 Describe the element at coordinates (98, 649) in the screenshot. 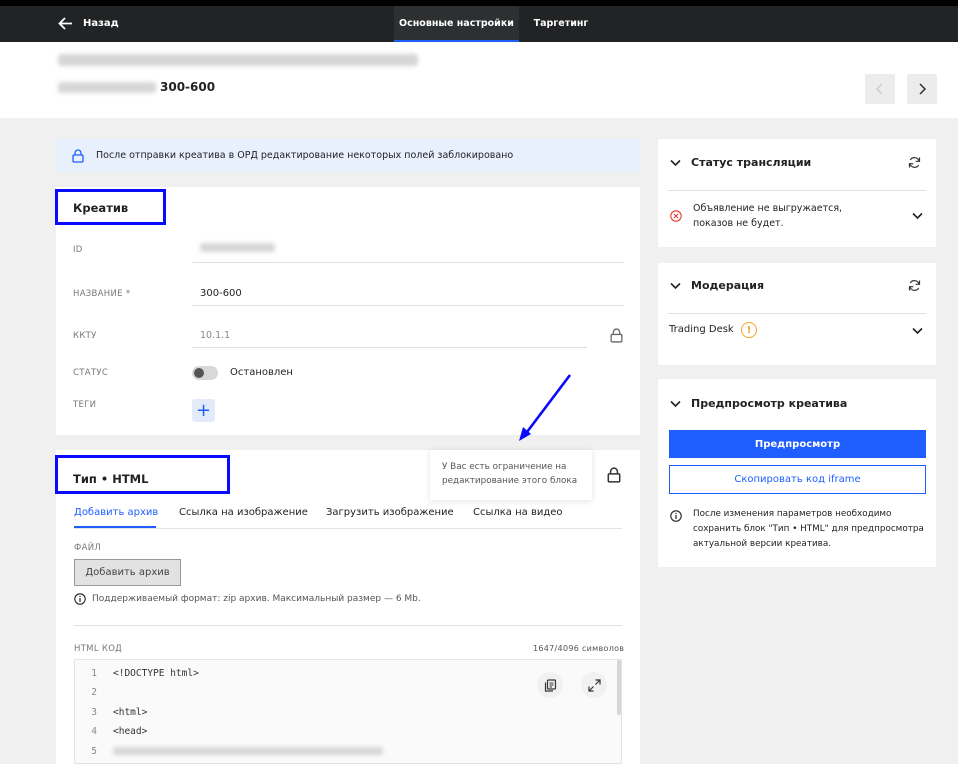

I see `html-code-label: HTML КОД` at that location.